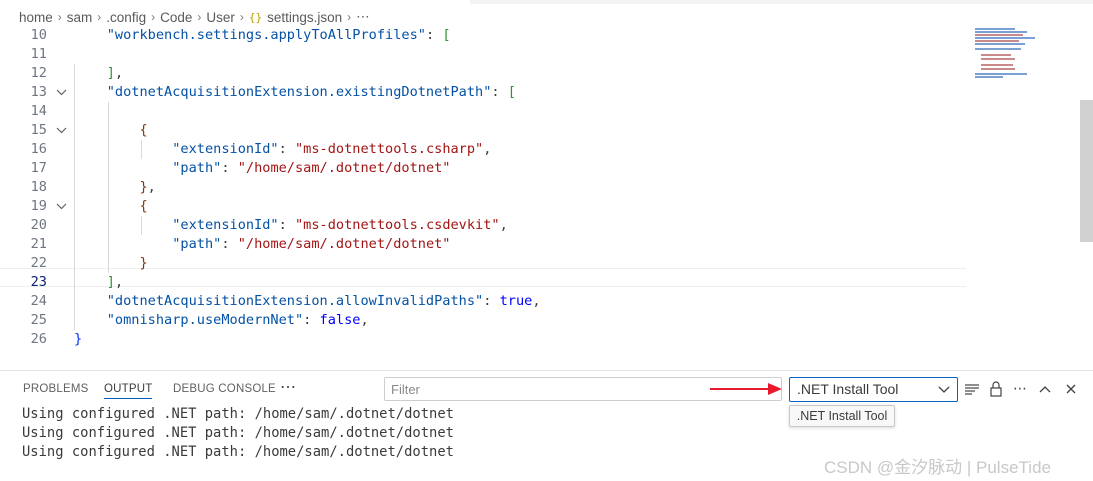 Image resolution: width=1093 pixels, height=481 pixels. Describe the element at coordinates (1086, 171) in the screenshot. I see `vertical-scrollbar` at that location.